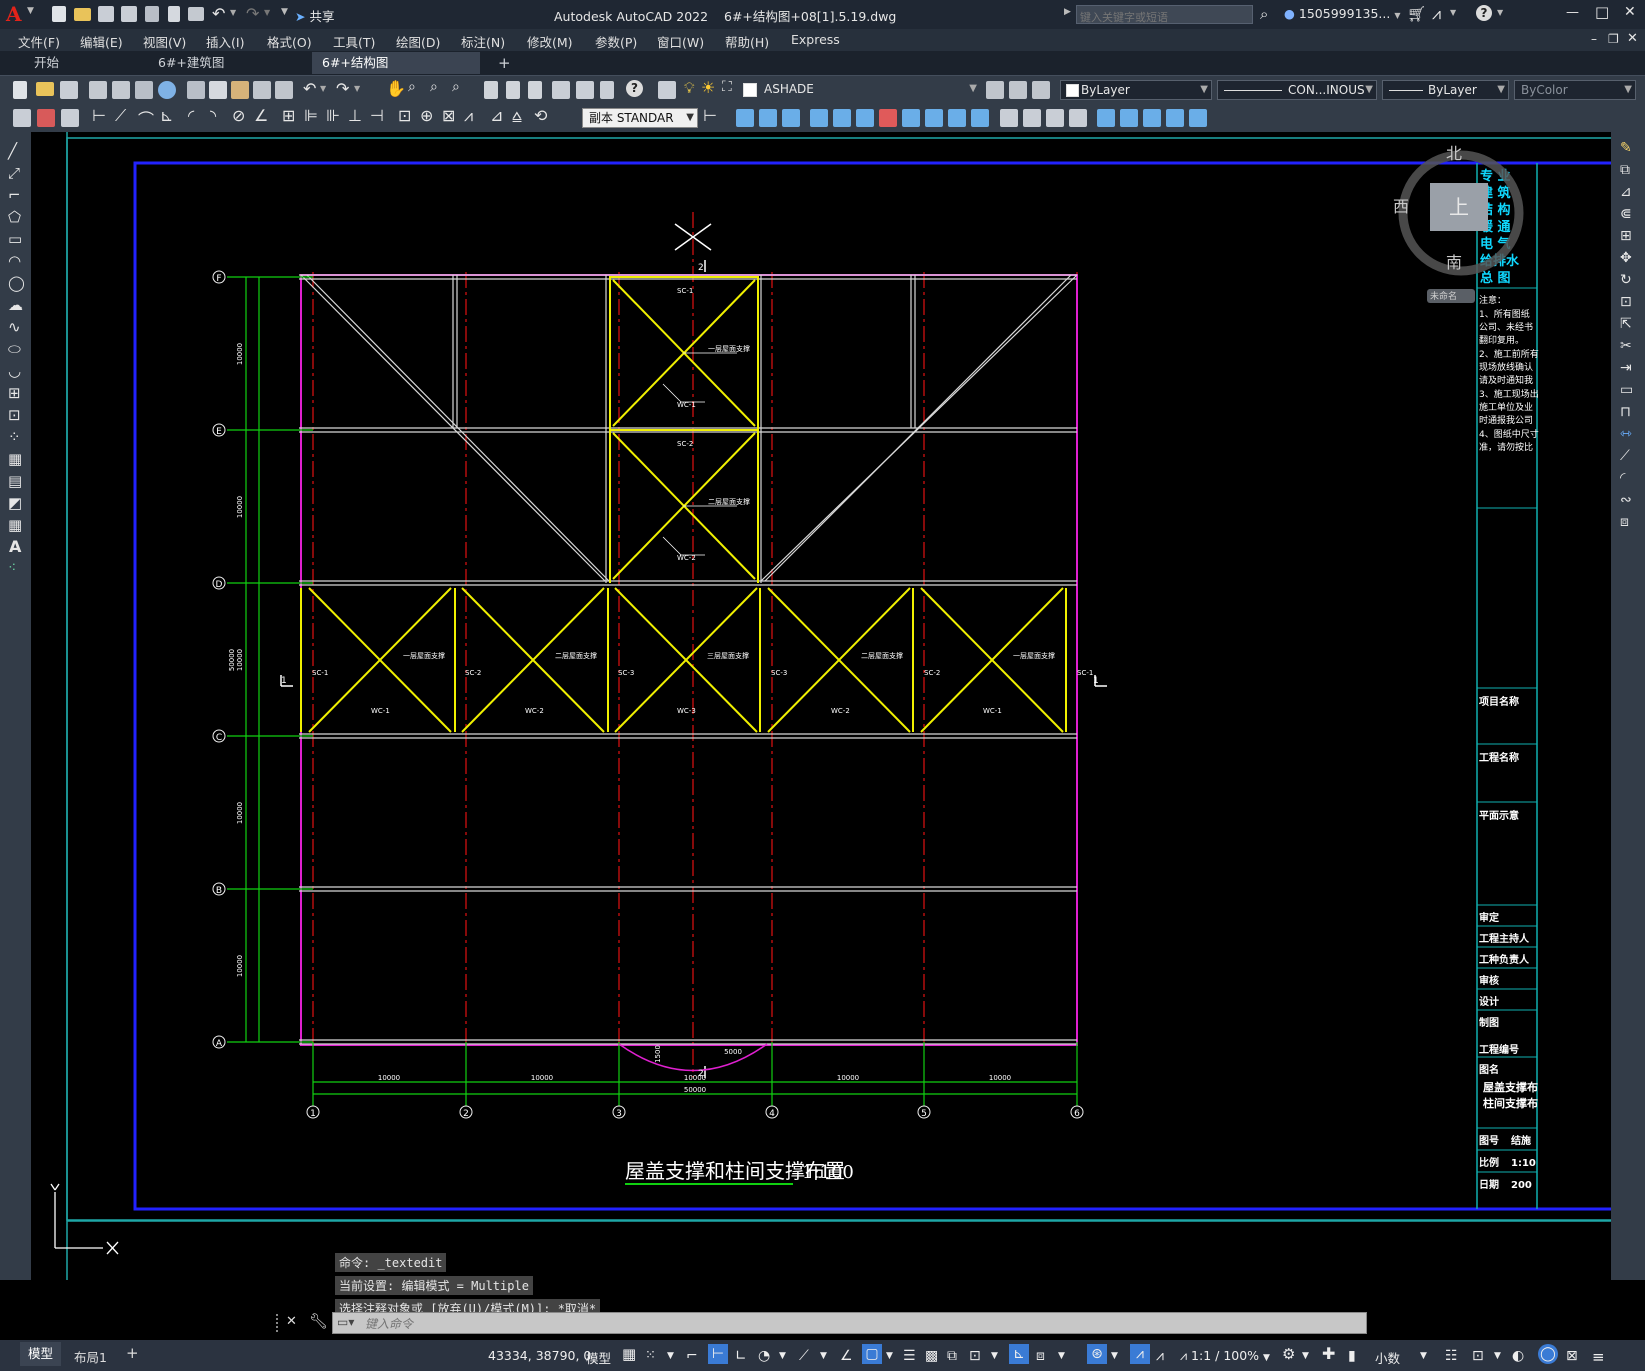 This screenshot has height=1371, width=1645. Describe the element at coordinates (213, 115) in the screenshot. I see `dim-jogged-icon: ◝` at that location.